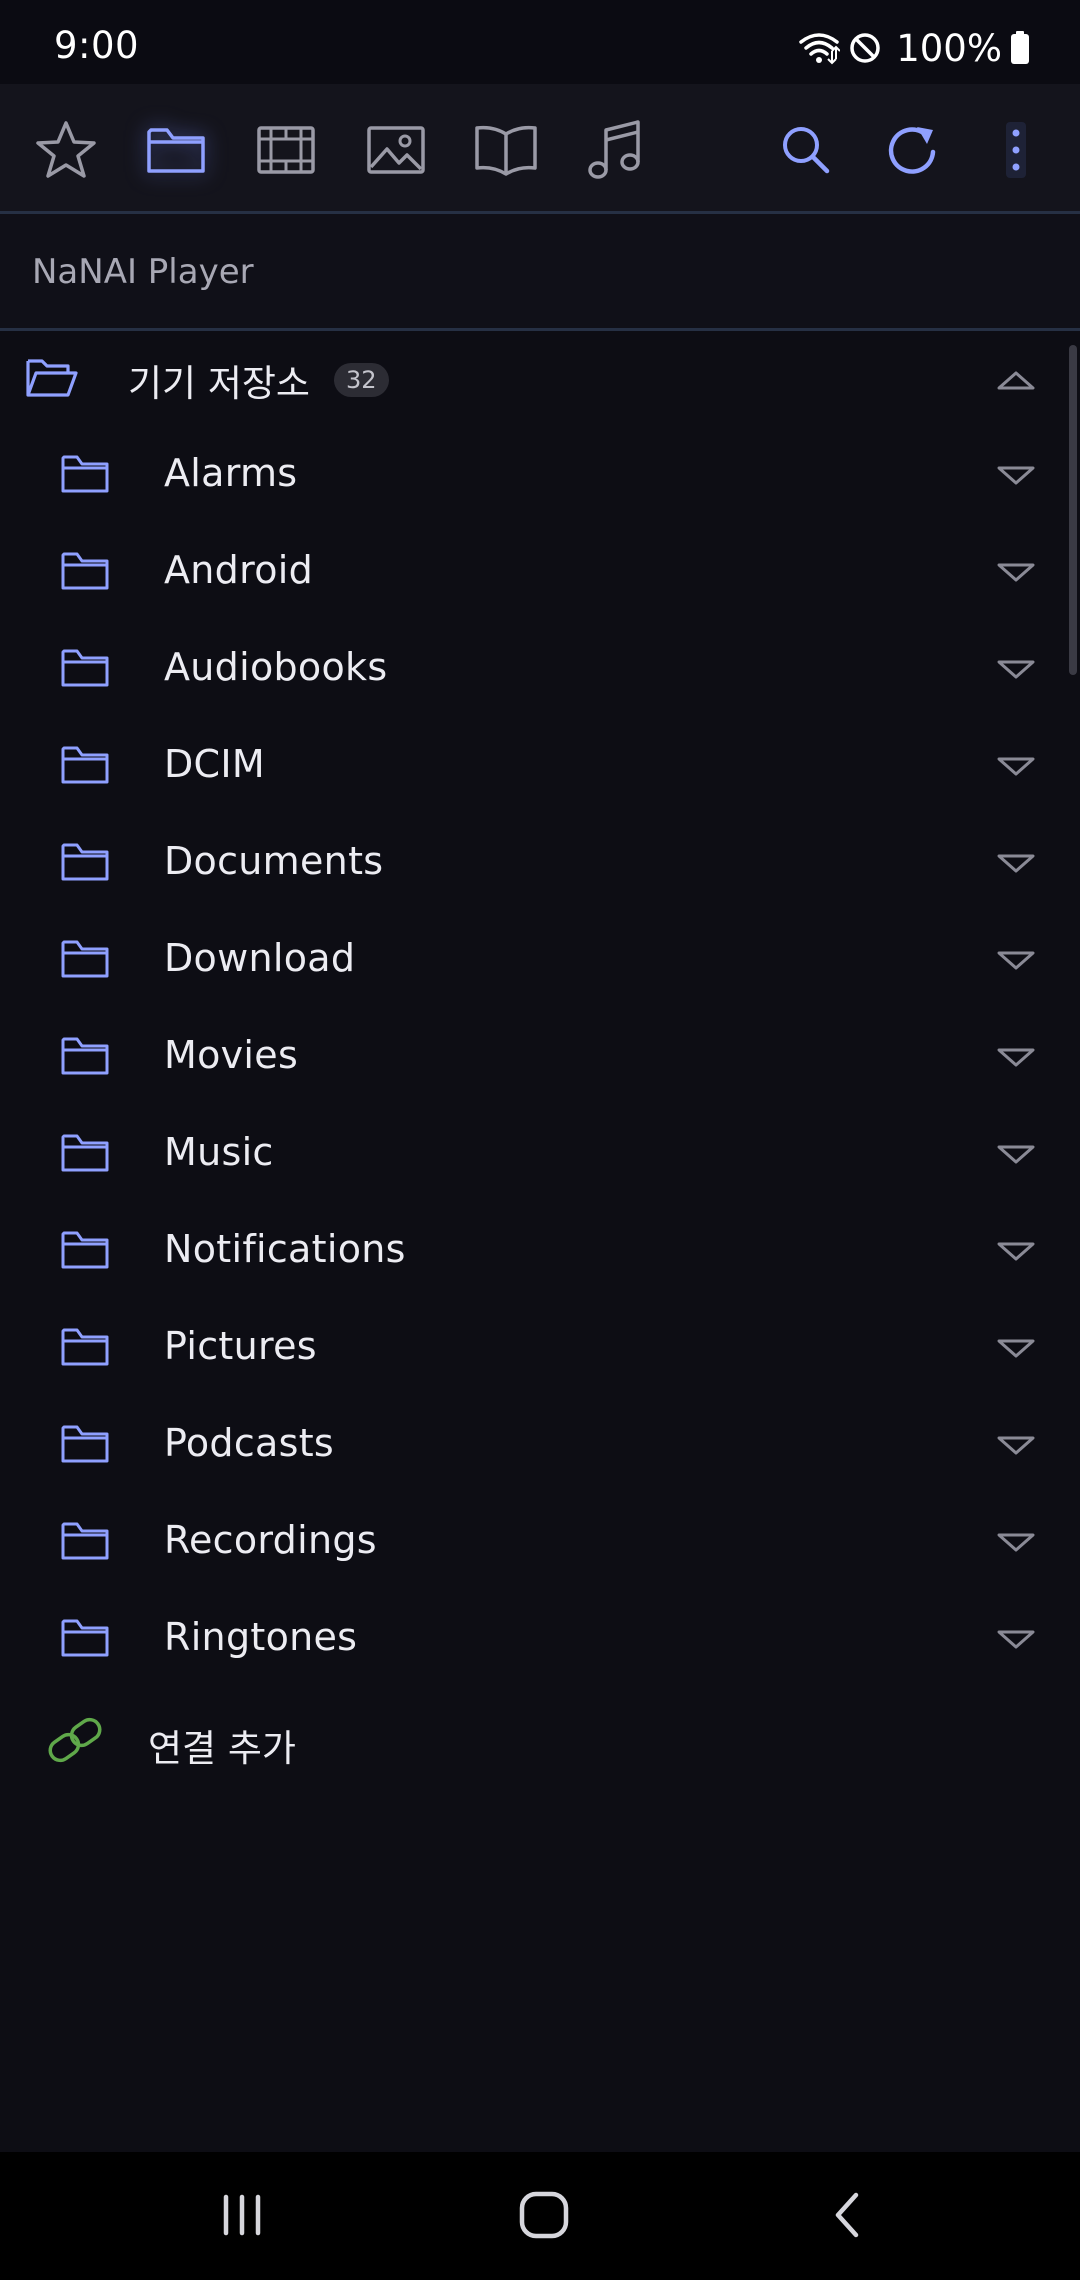  I want to click on folder-name: Podcasts, so click(249, 1443).